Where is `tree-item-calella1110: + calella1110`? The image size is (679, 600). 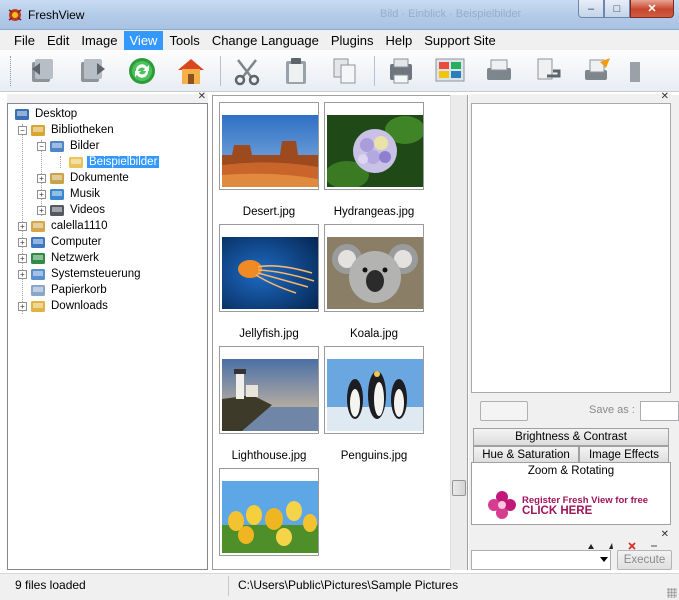
tree-item-calella1110: + calella1110 is located at coordinates (63, 226).